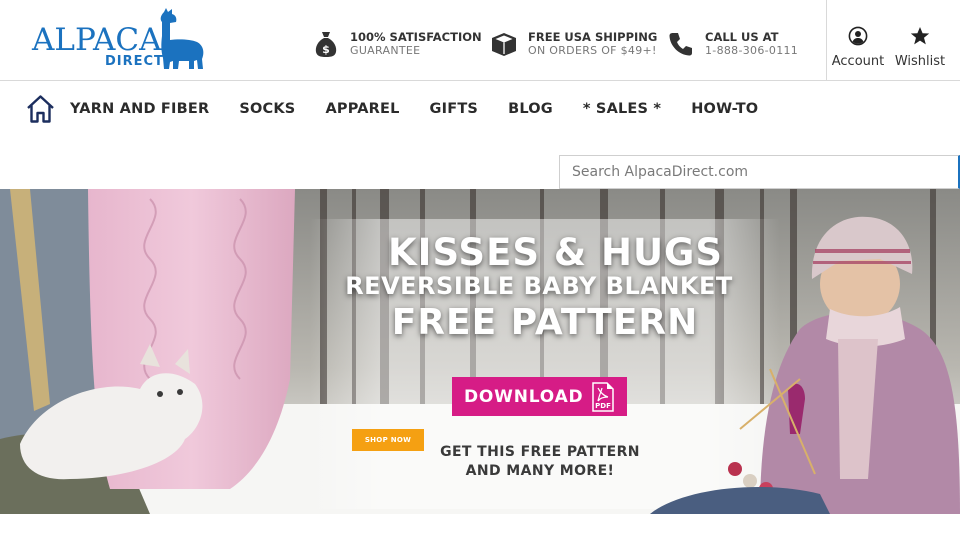 This screenshot has width=960, height=537. I want to click on star-icon, so click(920, 36).